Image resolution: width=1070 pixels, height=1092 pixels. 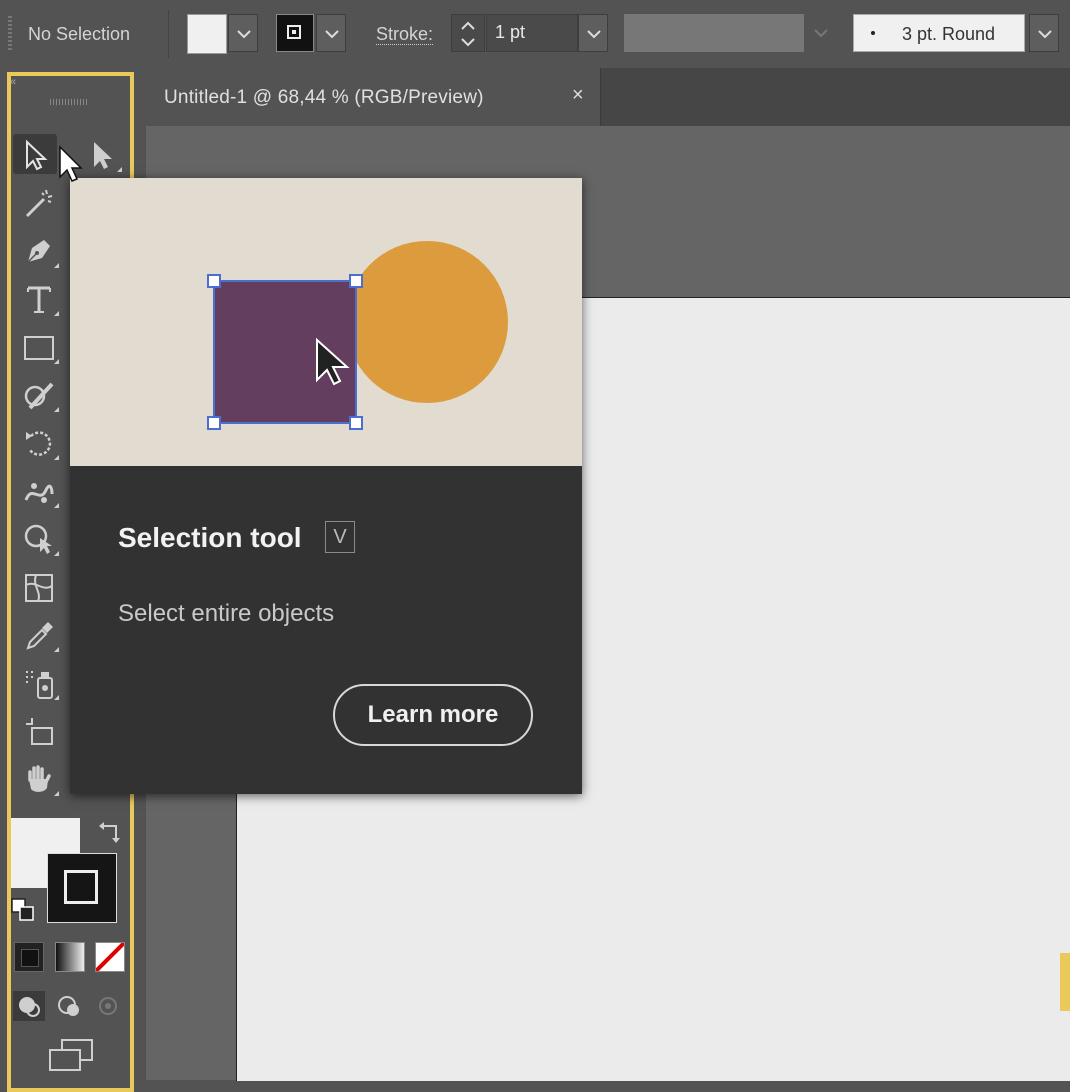 I want to click on selection-status: No Selection, so click(x=79, y=34).